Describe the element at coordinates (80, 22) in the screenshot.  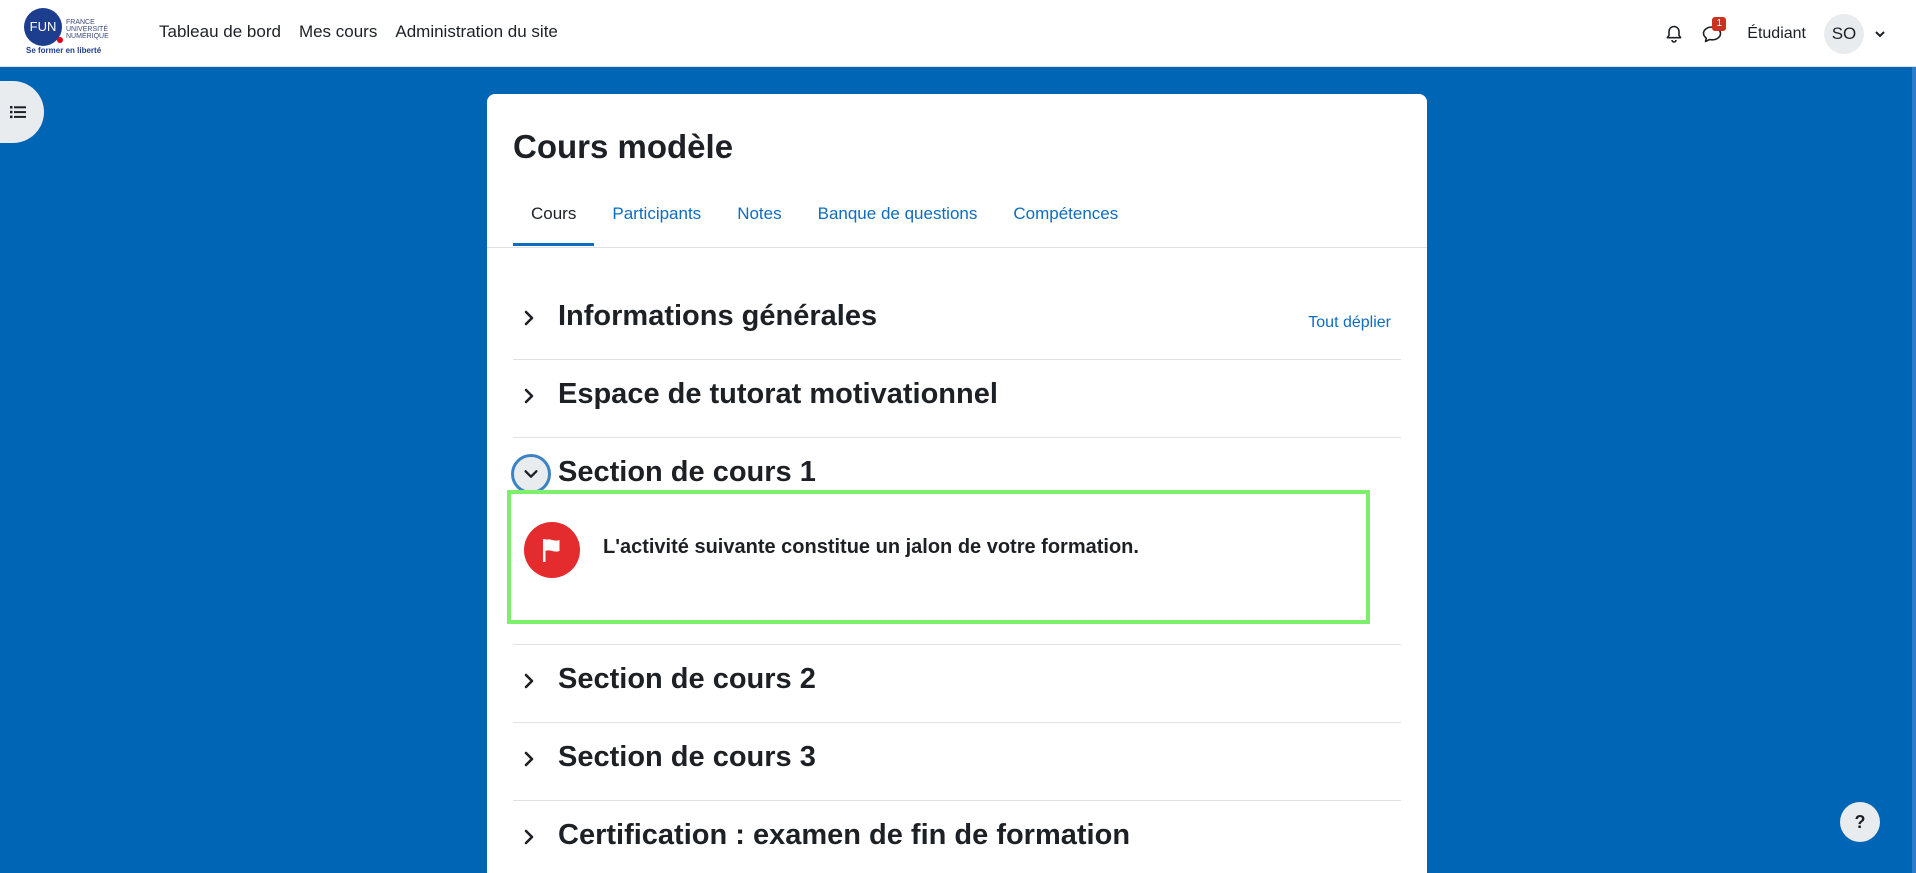
I see `logo-line-1: FRANCE` at that location.